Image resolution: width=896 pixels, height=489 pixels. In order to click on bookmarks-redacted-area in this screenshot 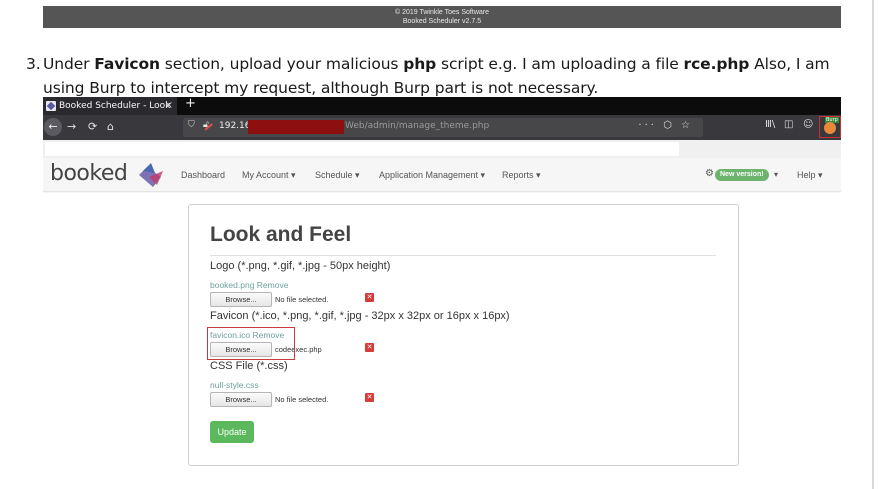, I will do `click(362, 149)`.